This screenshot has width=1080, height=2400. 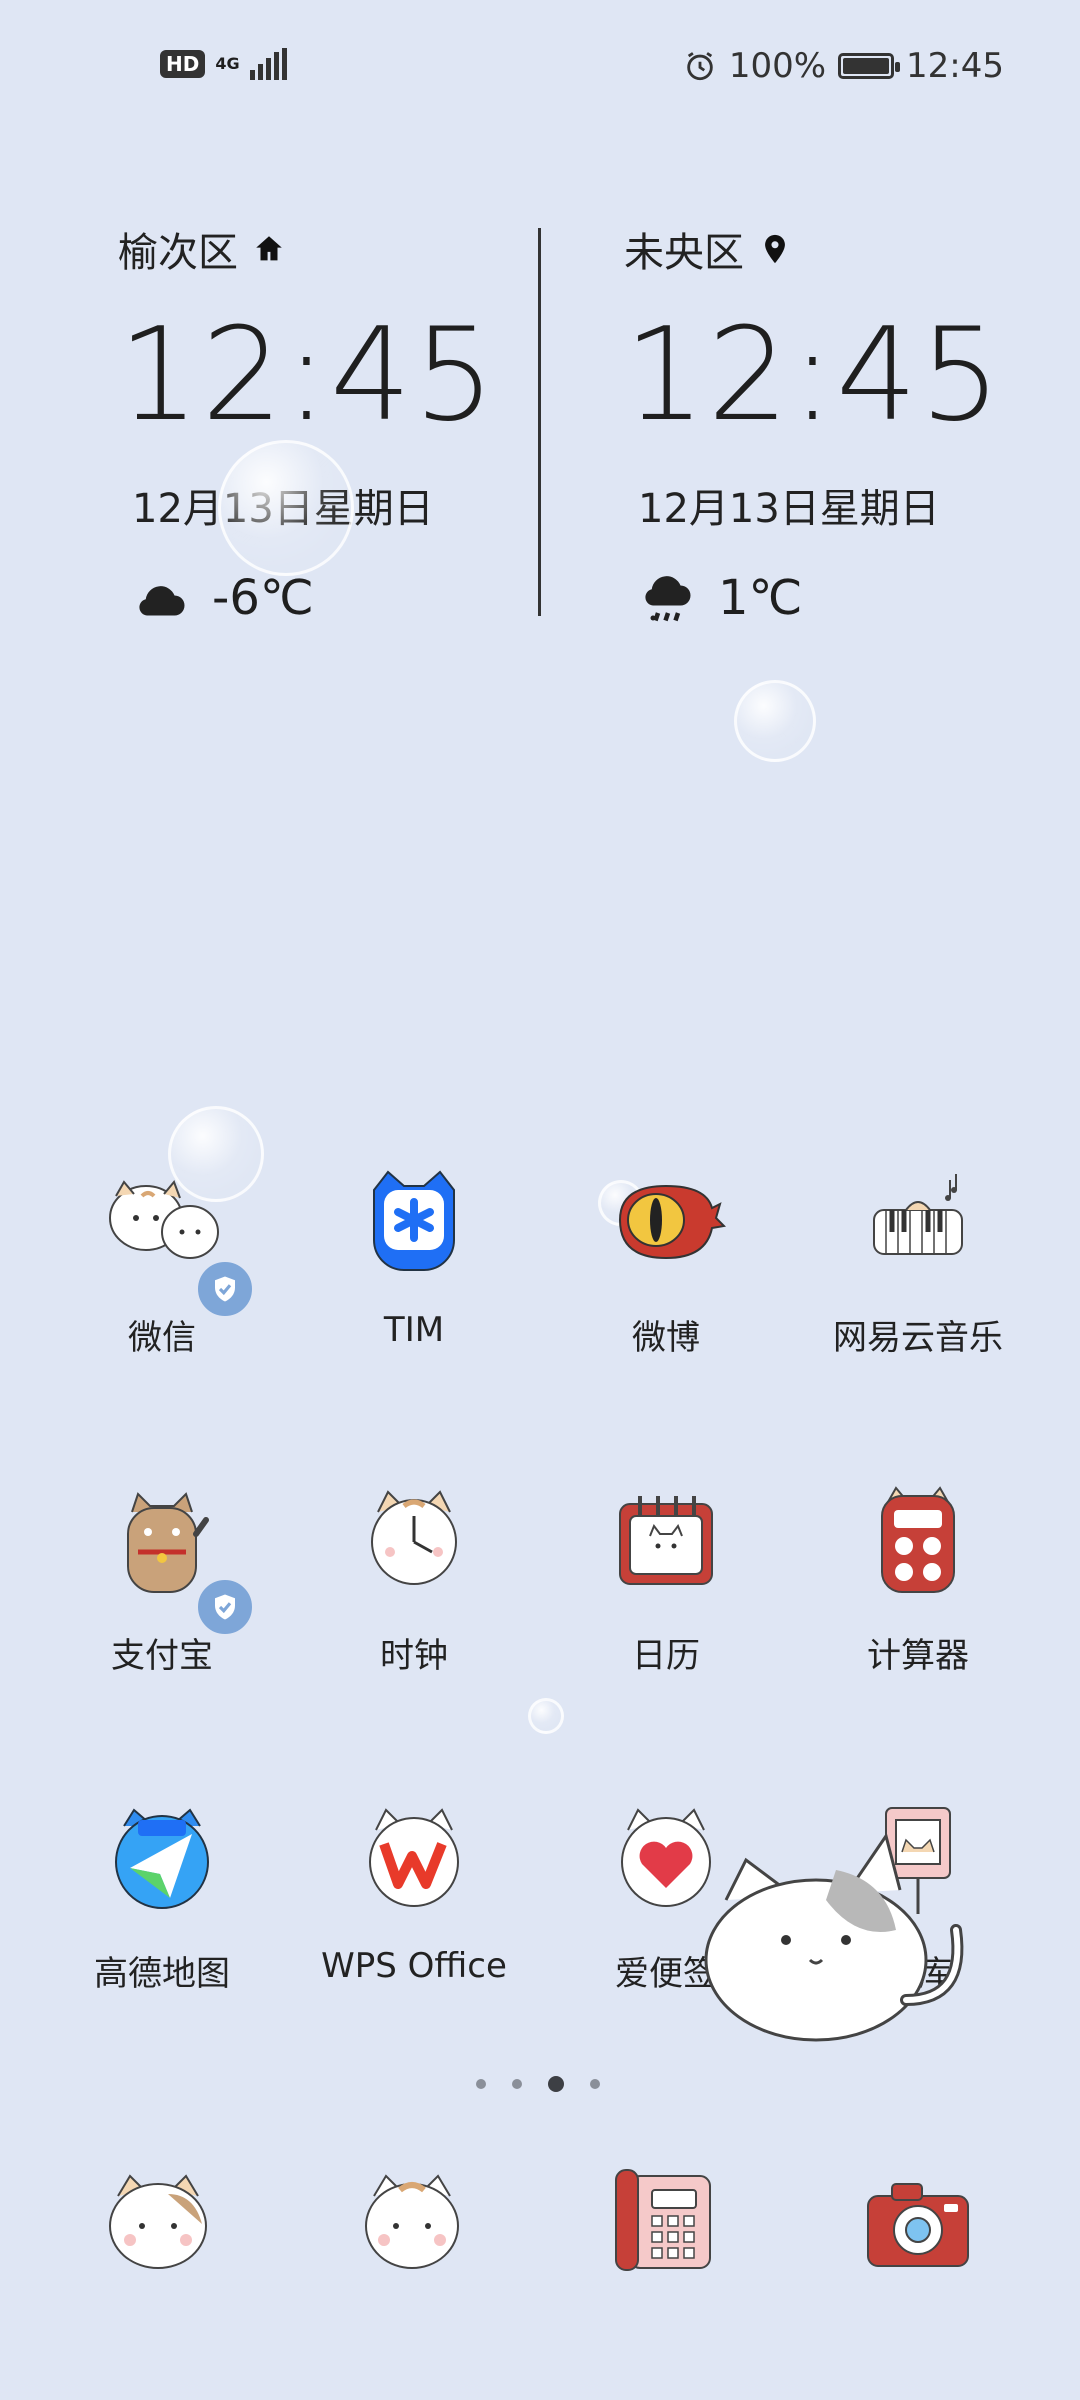 What do you see at coordinates (777, 66) in the screenshot?
I see `battery-percent: 100%` at bounding box center [777, 66].